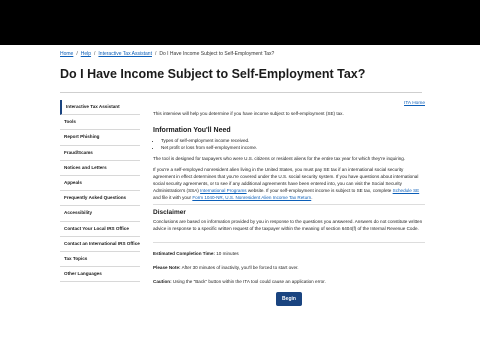 This screenshot has height=360, width=480. Describe the element at coordinates (100, 168) in the screenshot. I see `sidebar-item-notices-letters: Notices and Letters` at that location.